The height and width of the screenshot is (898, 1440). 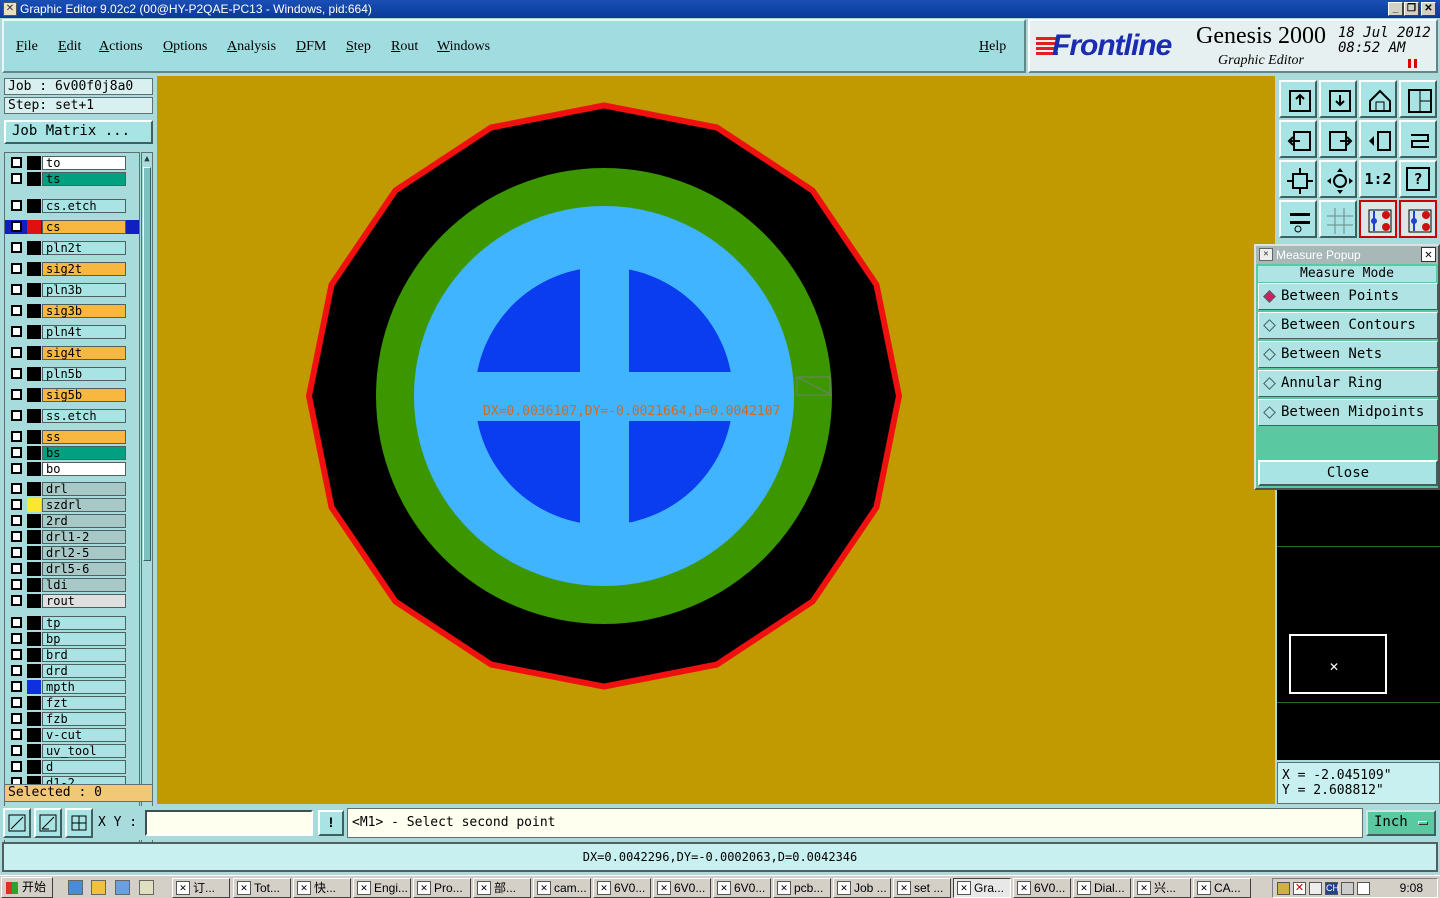 What do you see at coordinates (1412, 63) in the screenshot?
I see `pause-icon` at bounding box center [1412, 63].